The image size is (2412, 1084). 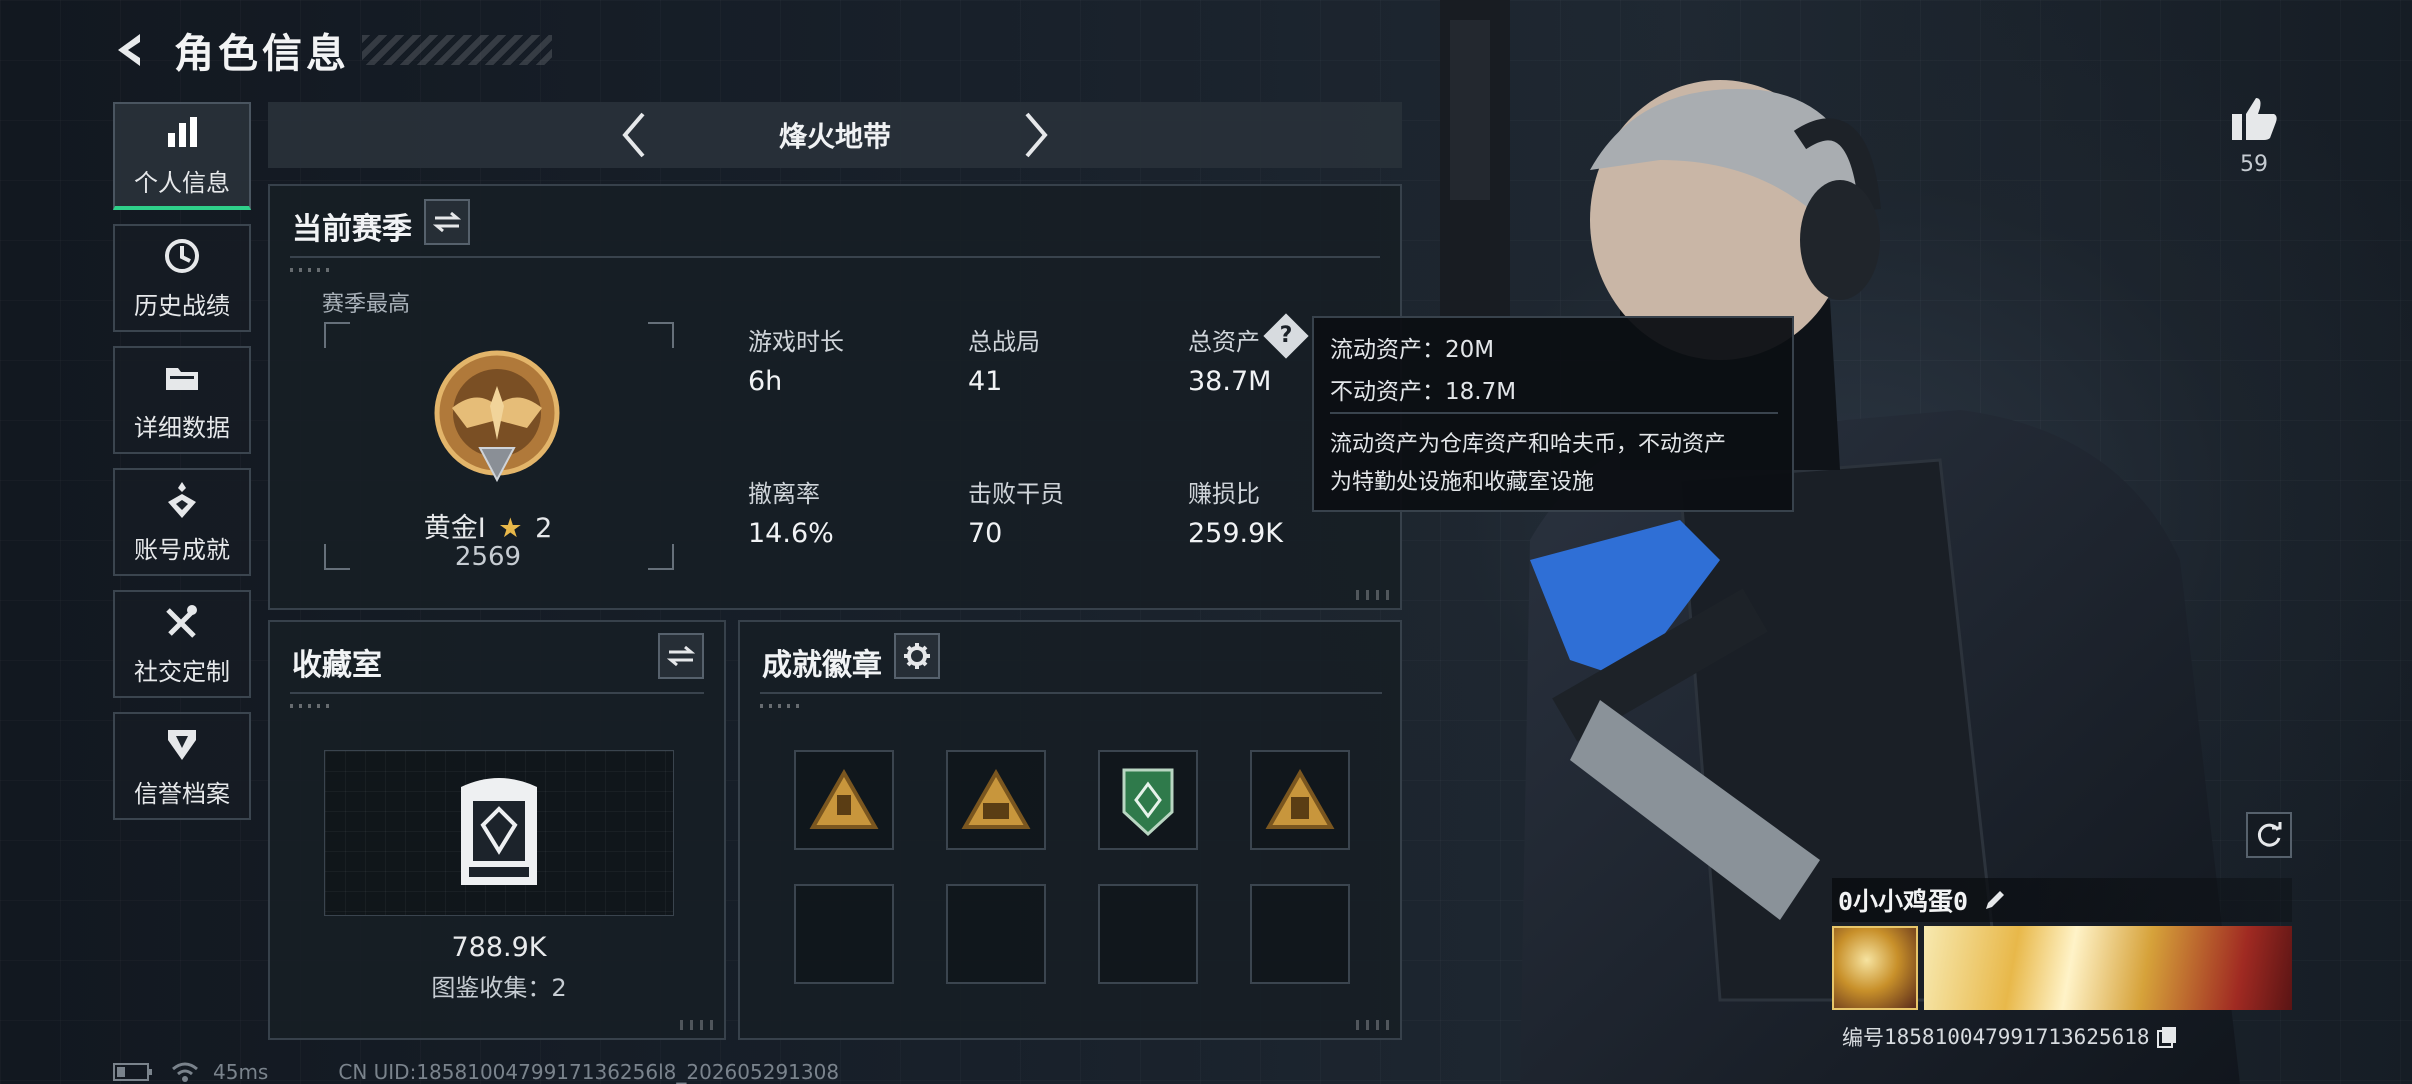 I want to click on bronze-triangle-badge-icon, so click(x=844, y=799).